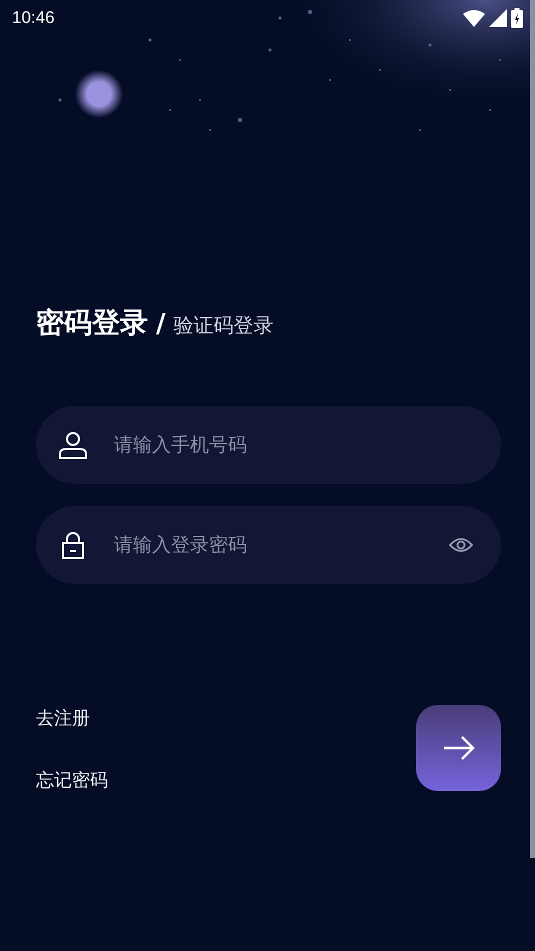  Describe the element at coordinates (517, 18) in the screenshot. I see `battery-icon` at that location.